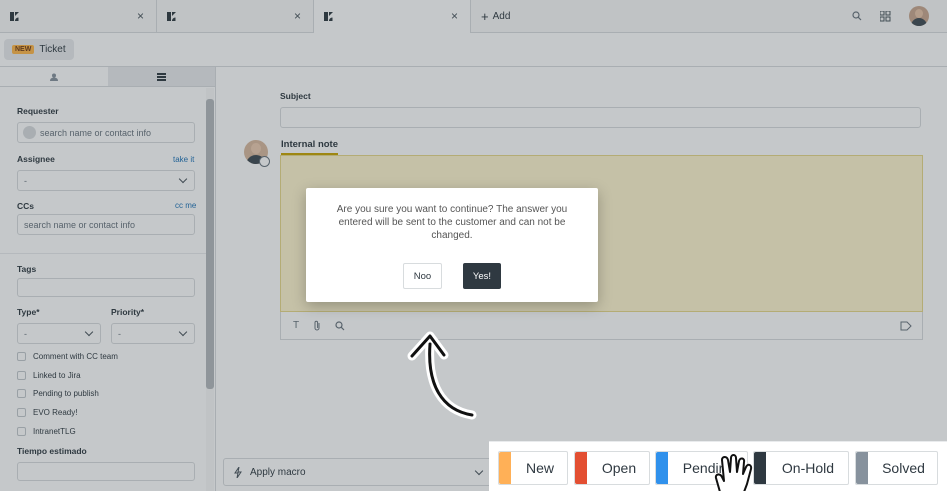 The width and height of the screenshot is (947, 491). What do you see at coordinates (442, 375) in the screenshot?
I see `annotation-arrow-icon` at bounding box center [442, 375].